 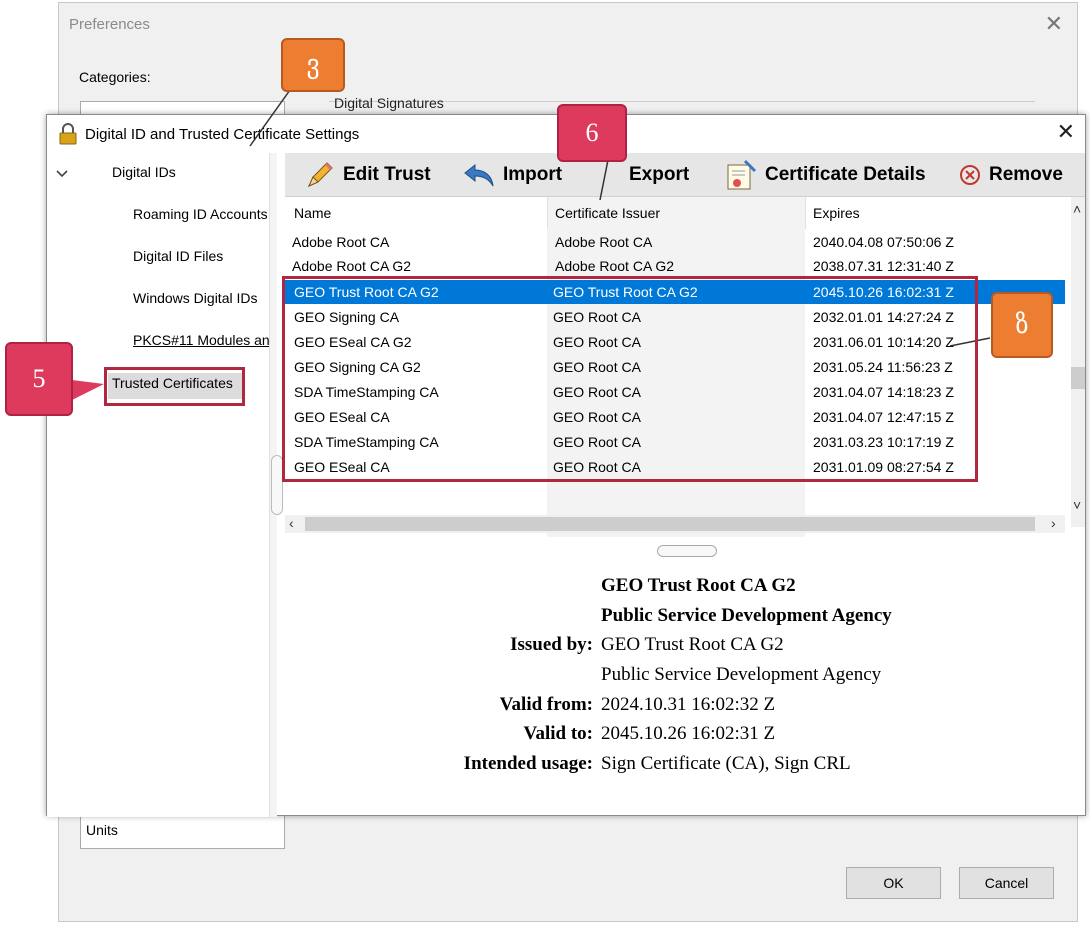 I want to click on certificate-details-label: Certificate Details, so click(x=845, y=174).